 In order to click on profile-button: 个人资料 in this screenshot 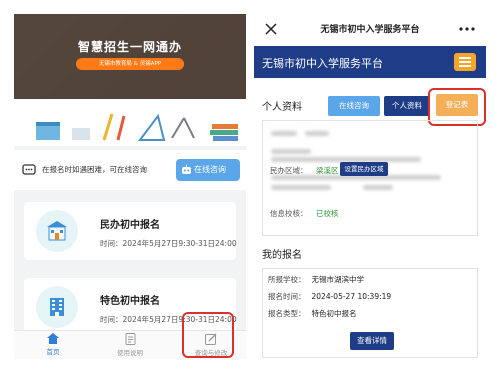, I will do `click(407, 106)`.